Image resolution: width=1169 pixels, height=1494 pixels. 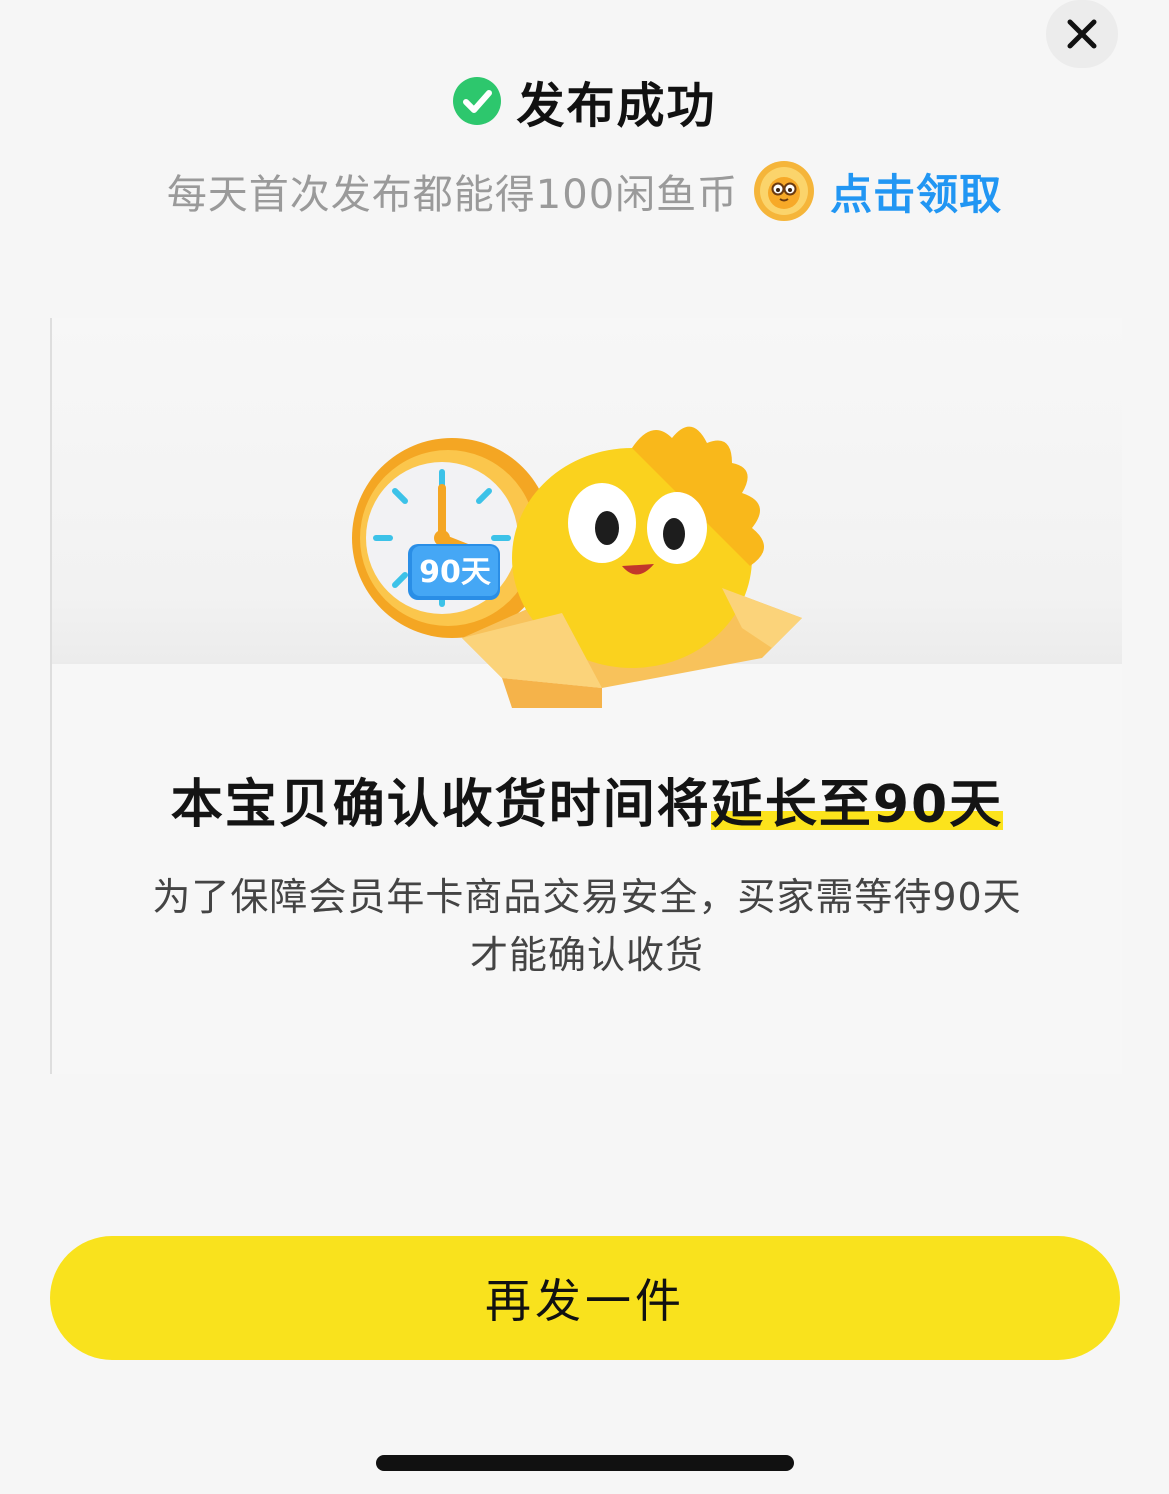 I want to click on notice-title-highlight: 延长至90天, so click(x=857, y=805).